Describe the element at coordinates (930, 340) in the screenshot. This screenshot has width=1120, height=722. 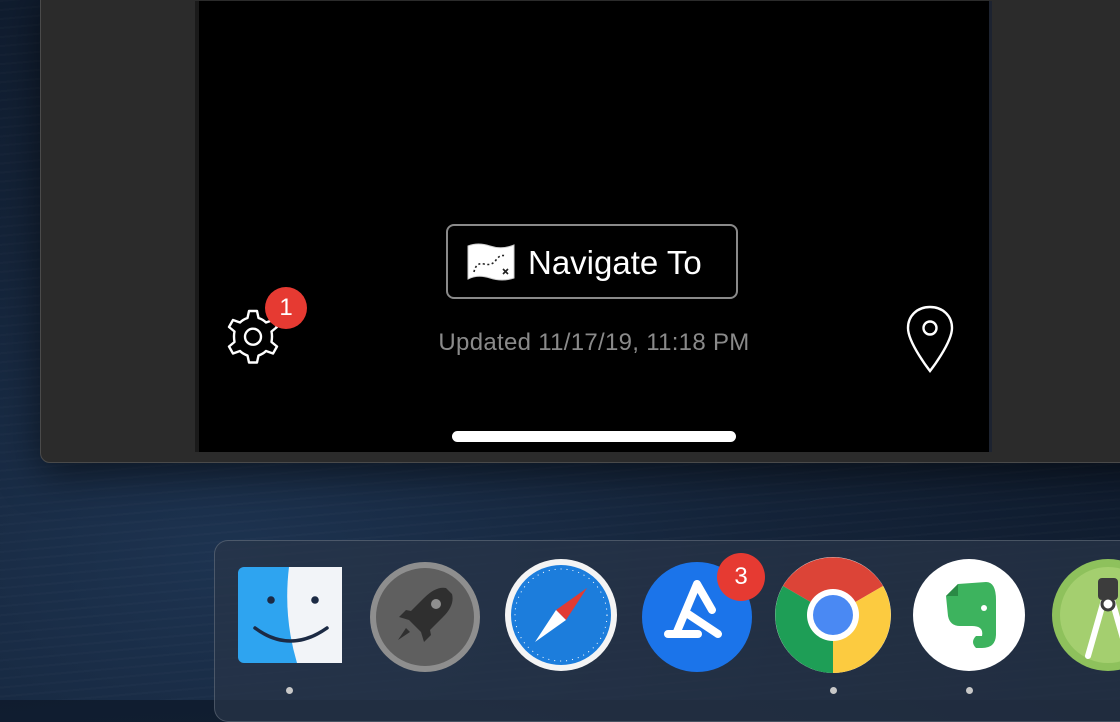
I see `location-pin-icon` at that location.